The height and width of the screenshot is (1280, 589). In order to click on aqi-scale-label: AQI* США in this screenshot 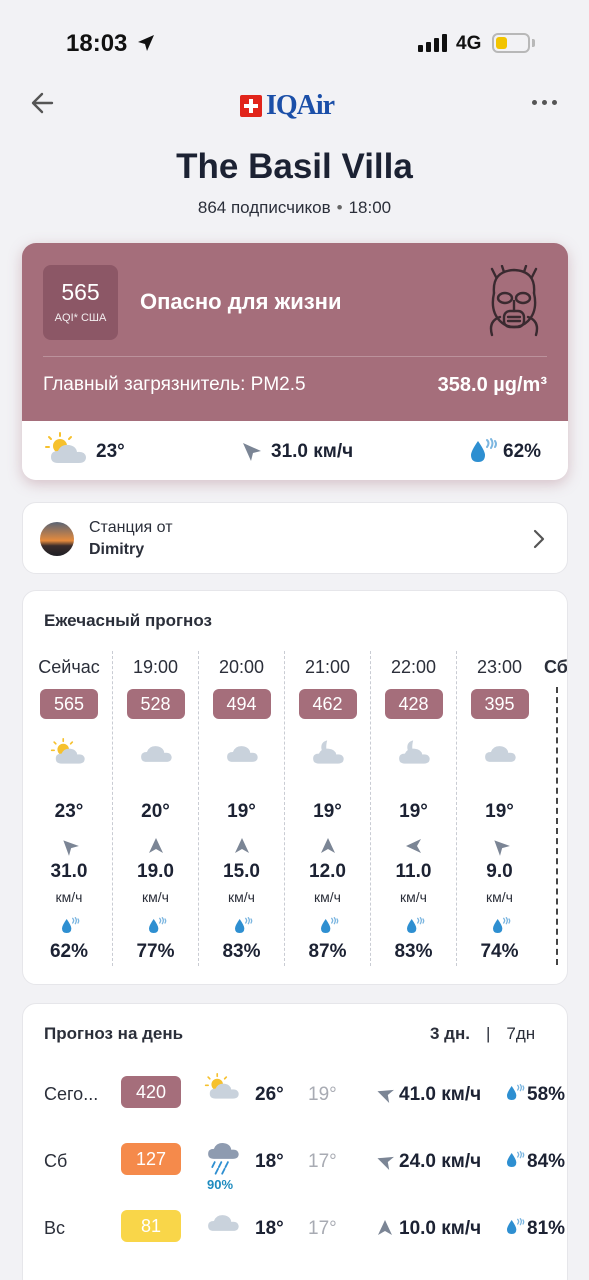, I will do `click(80, 318)`.